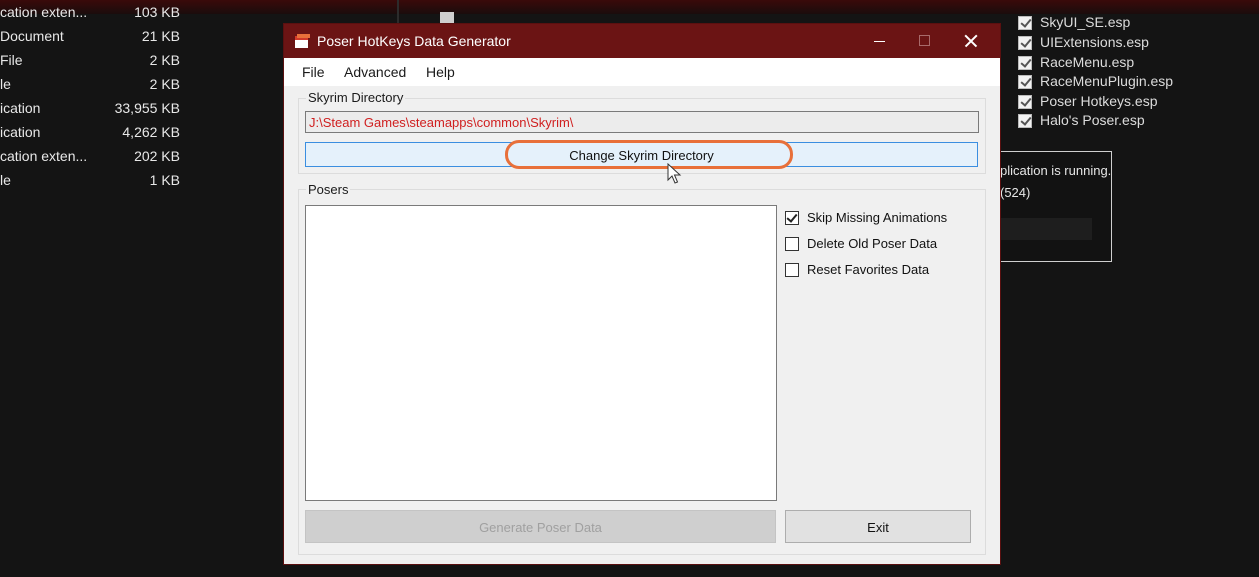 The height and width of the screenshot is (577, 1259). I want to click on plugin-name: Poser Hotkeys.esp, so click(1099, 101).